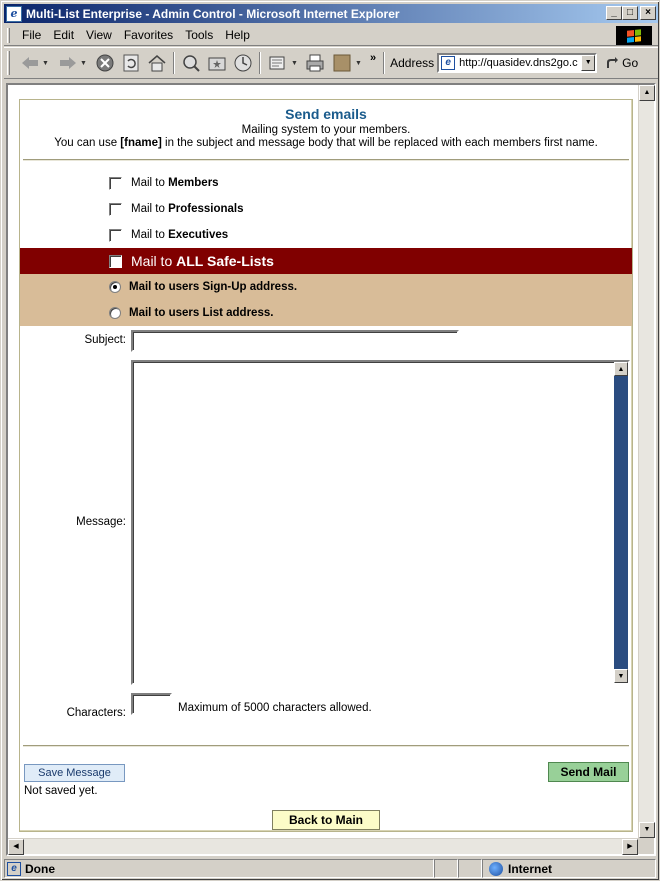 The image size is (660, 881). I want to click on option-list-address: Mail to users List address., so click(326, 313).